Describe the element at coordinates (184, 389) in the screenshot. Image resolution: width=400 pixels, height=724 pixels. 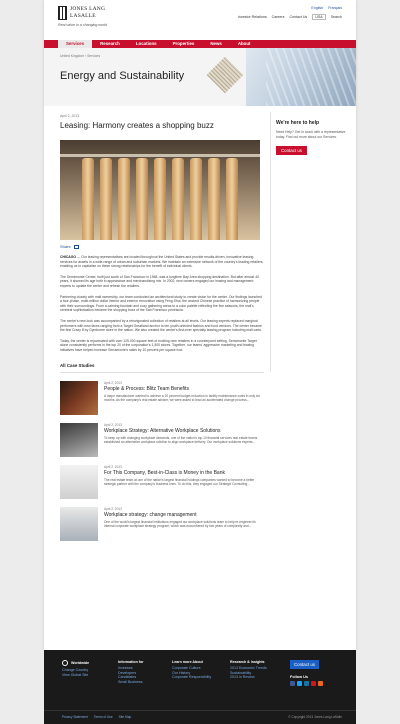
I see `case-study-title: People & Process: Blitz Team Benefits` at that location.